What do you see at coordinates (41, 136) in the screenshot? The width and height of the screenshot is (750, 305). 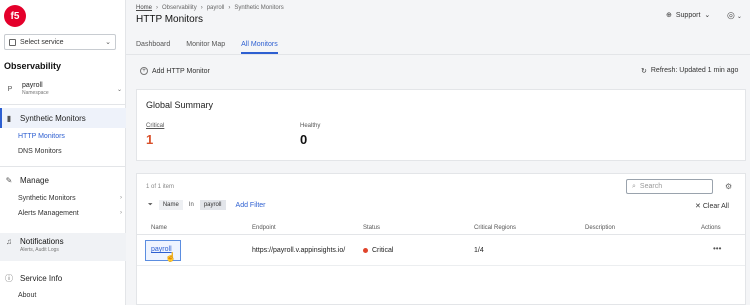 I see `sidebar-item-label: HTTP Monitors` at bounding box center [41, 136].